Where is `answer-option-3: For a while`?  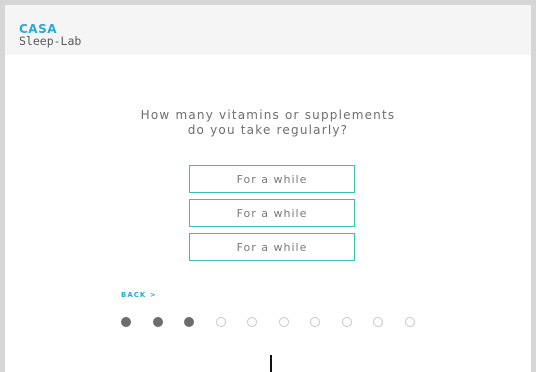 answer-option-3: For a while is located at coordinates (272, 247).